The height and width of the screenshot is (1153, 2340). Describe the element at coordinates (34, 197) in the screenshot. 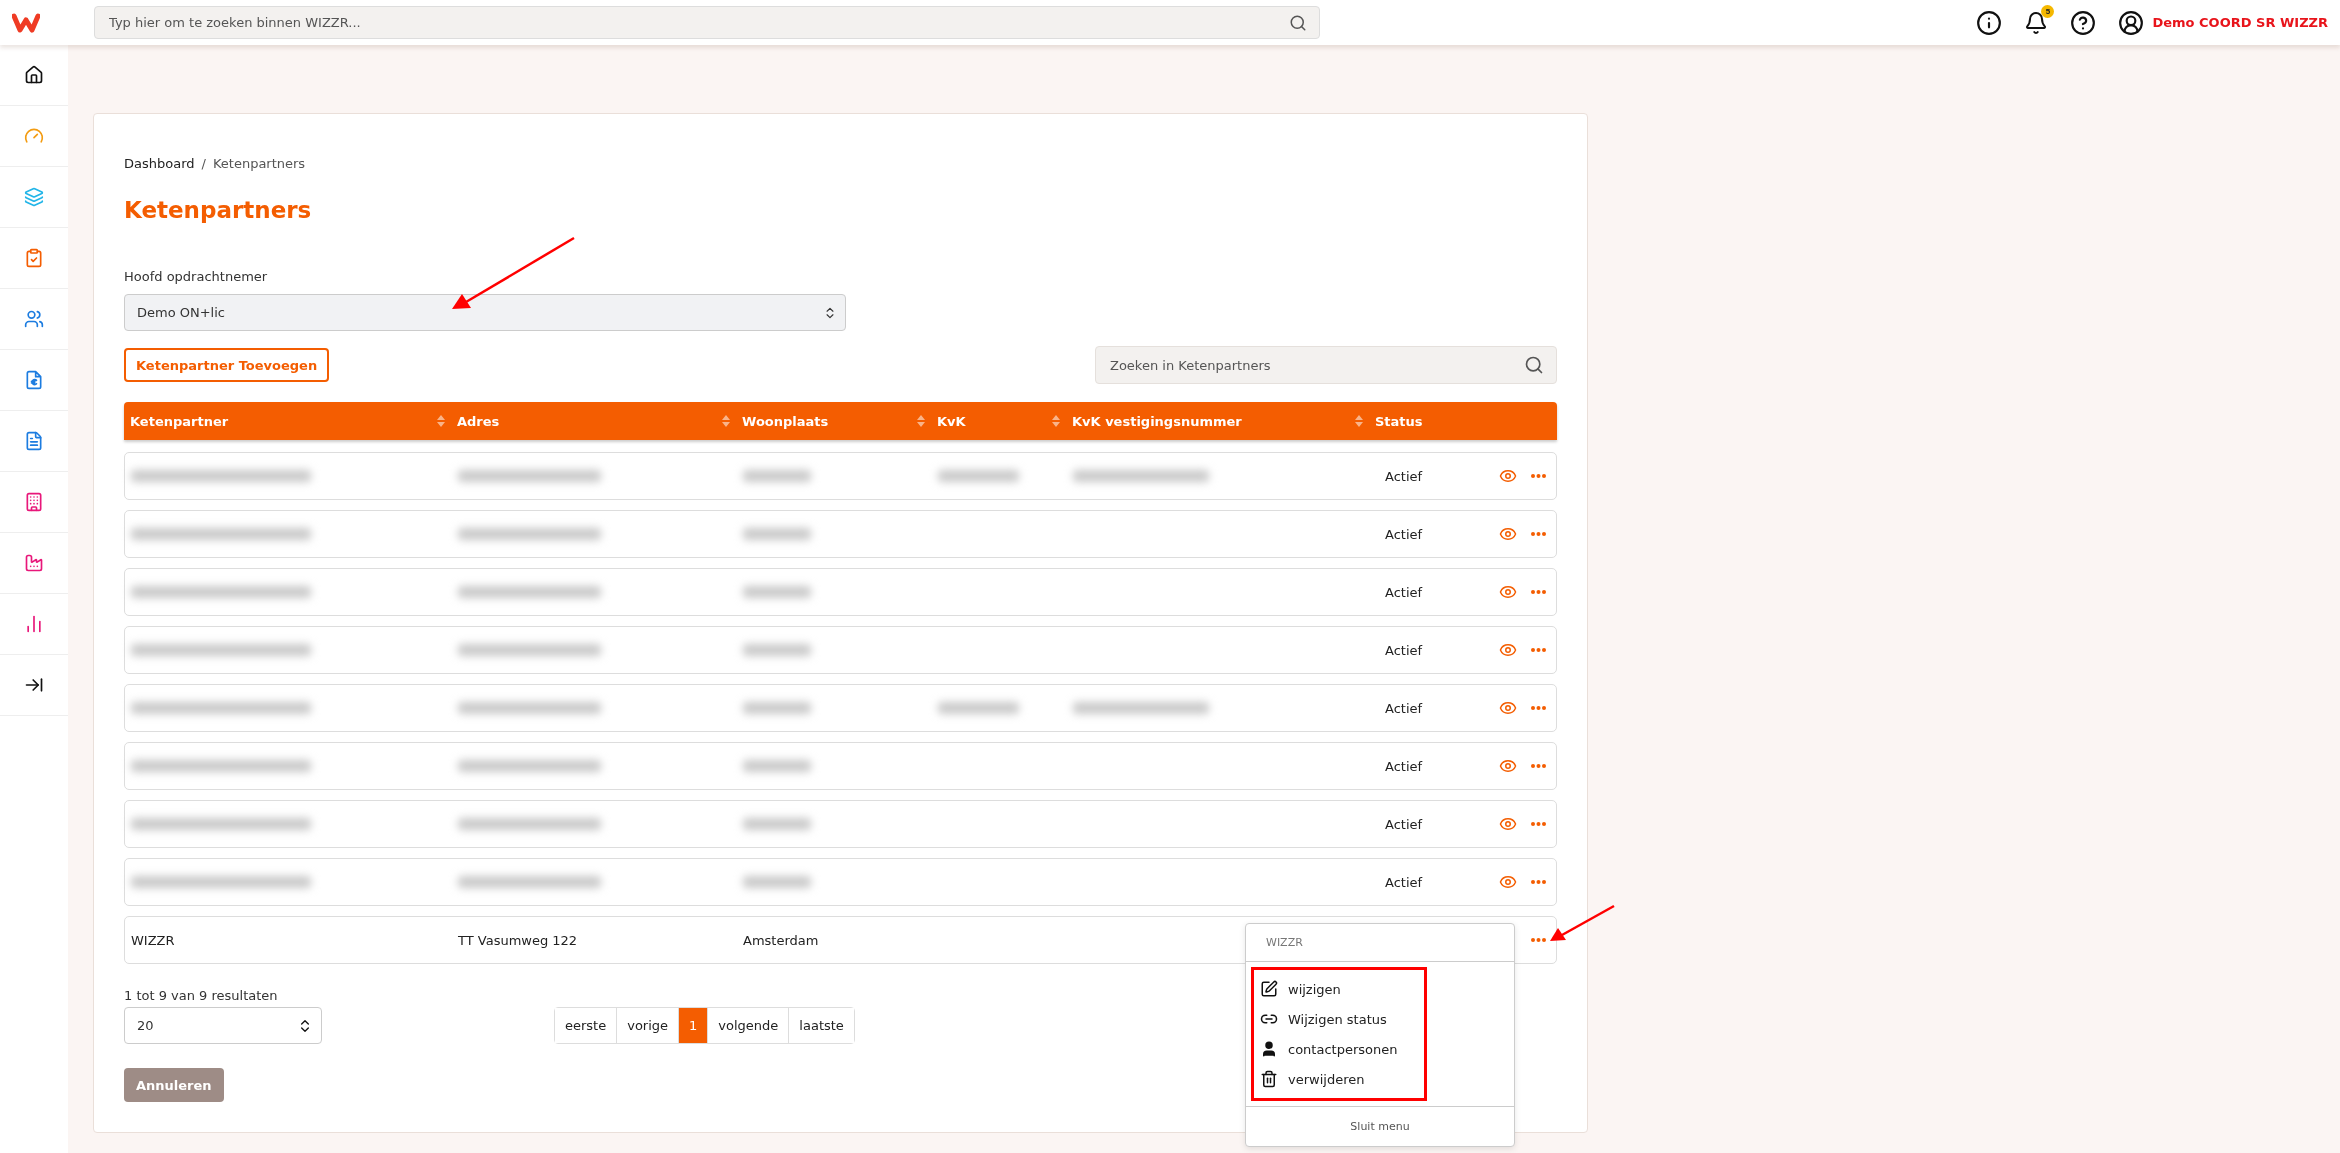

I see `layers-icon` at that location.